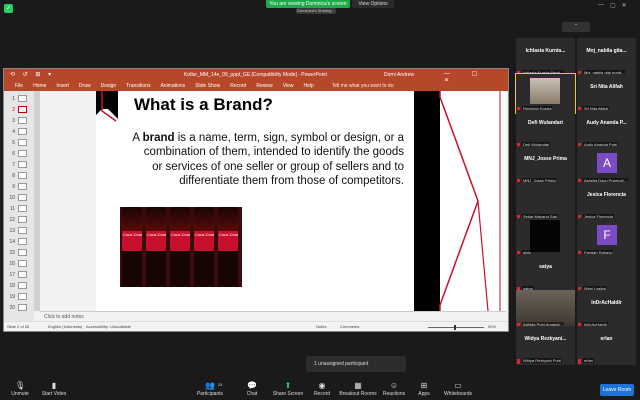 The width and height of the screenshot is (640, 400). What do you see at coordinates (12, 209) in the screenshot?
I see `slide-thumbnail-number: 11` at bounding box center [12, 209].